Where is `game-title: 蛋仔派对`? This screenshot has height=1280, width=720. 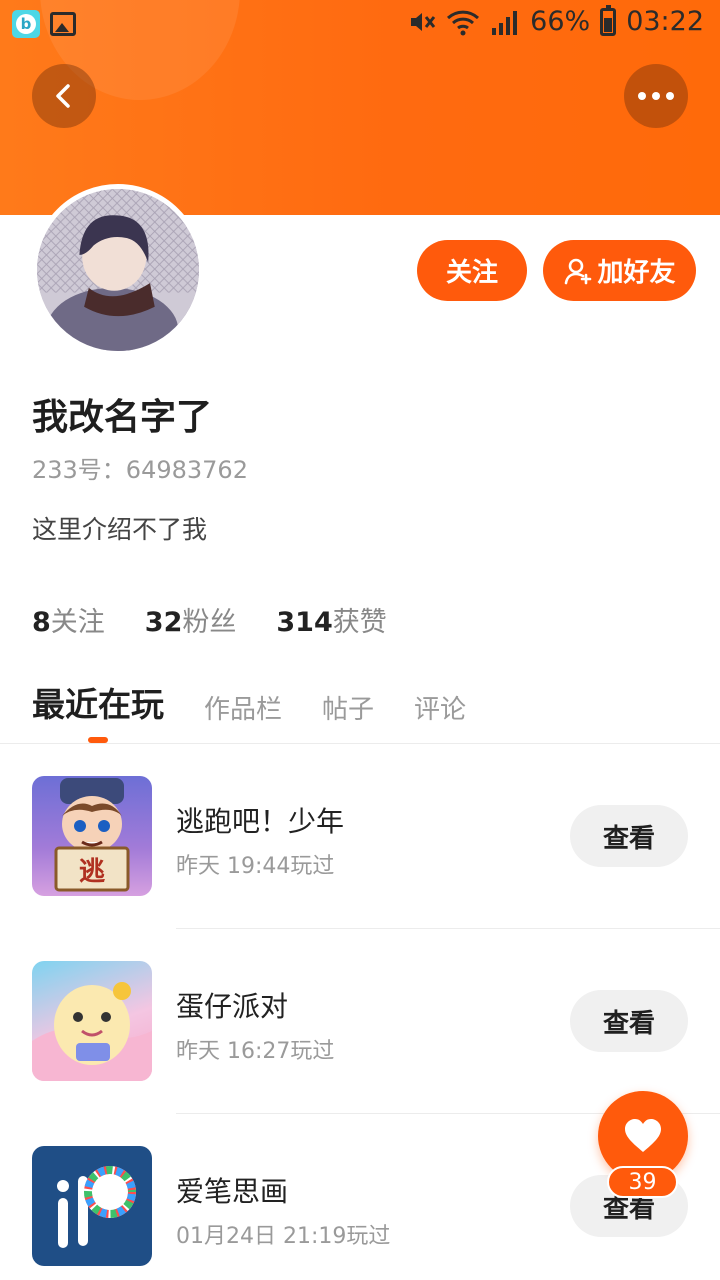
game-title: 蛋仔派对 is located at coordinates (232, 1006).